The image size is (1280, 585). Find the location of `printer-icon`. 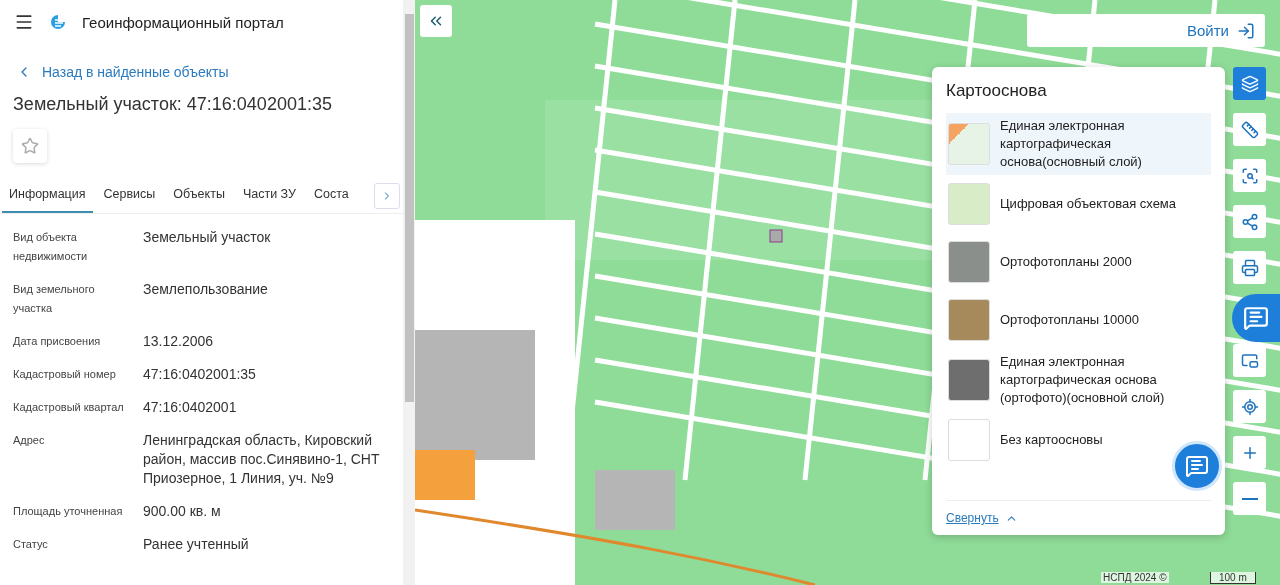

printer-icon is located at coordinates (1249, 267).